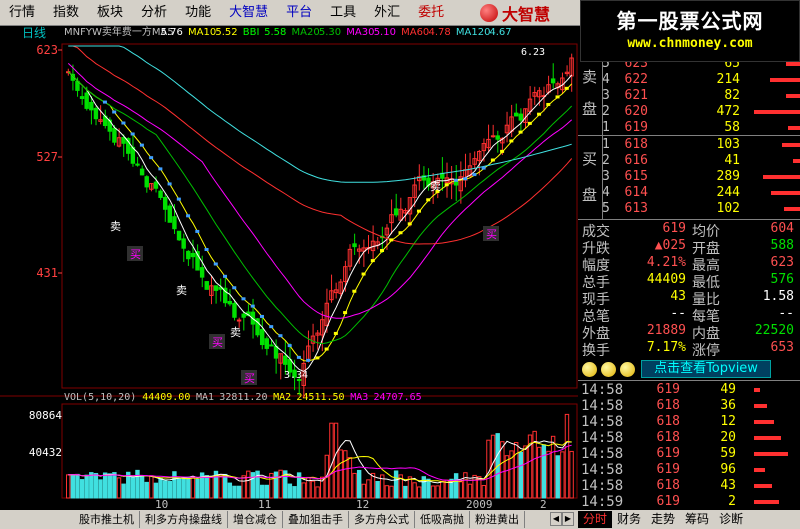 This screenshot has width=800, height=529. I want to click on buy-level-row: 4 614 244, so click(689, 193).